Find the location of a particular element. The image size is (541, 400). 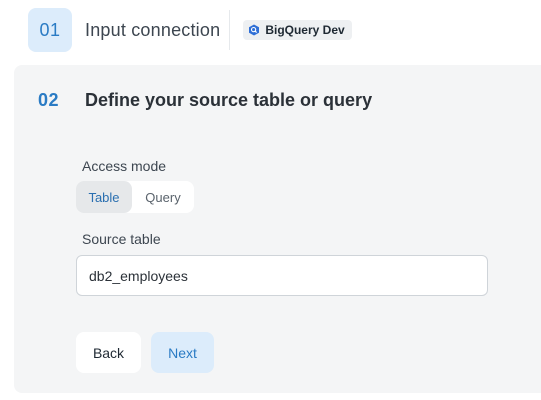

step-number: 02 is located at coordinates (49, 100).